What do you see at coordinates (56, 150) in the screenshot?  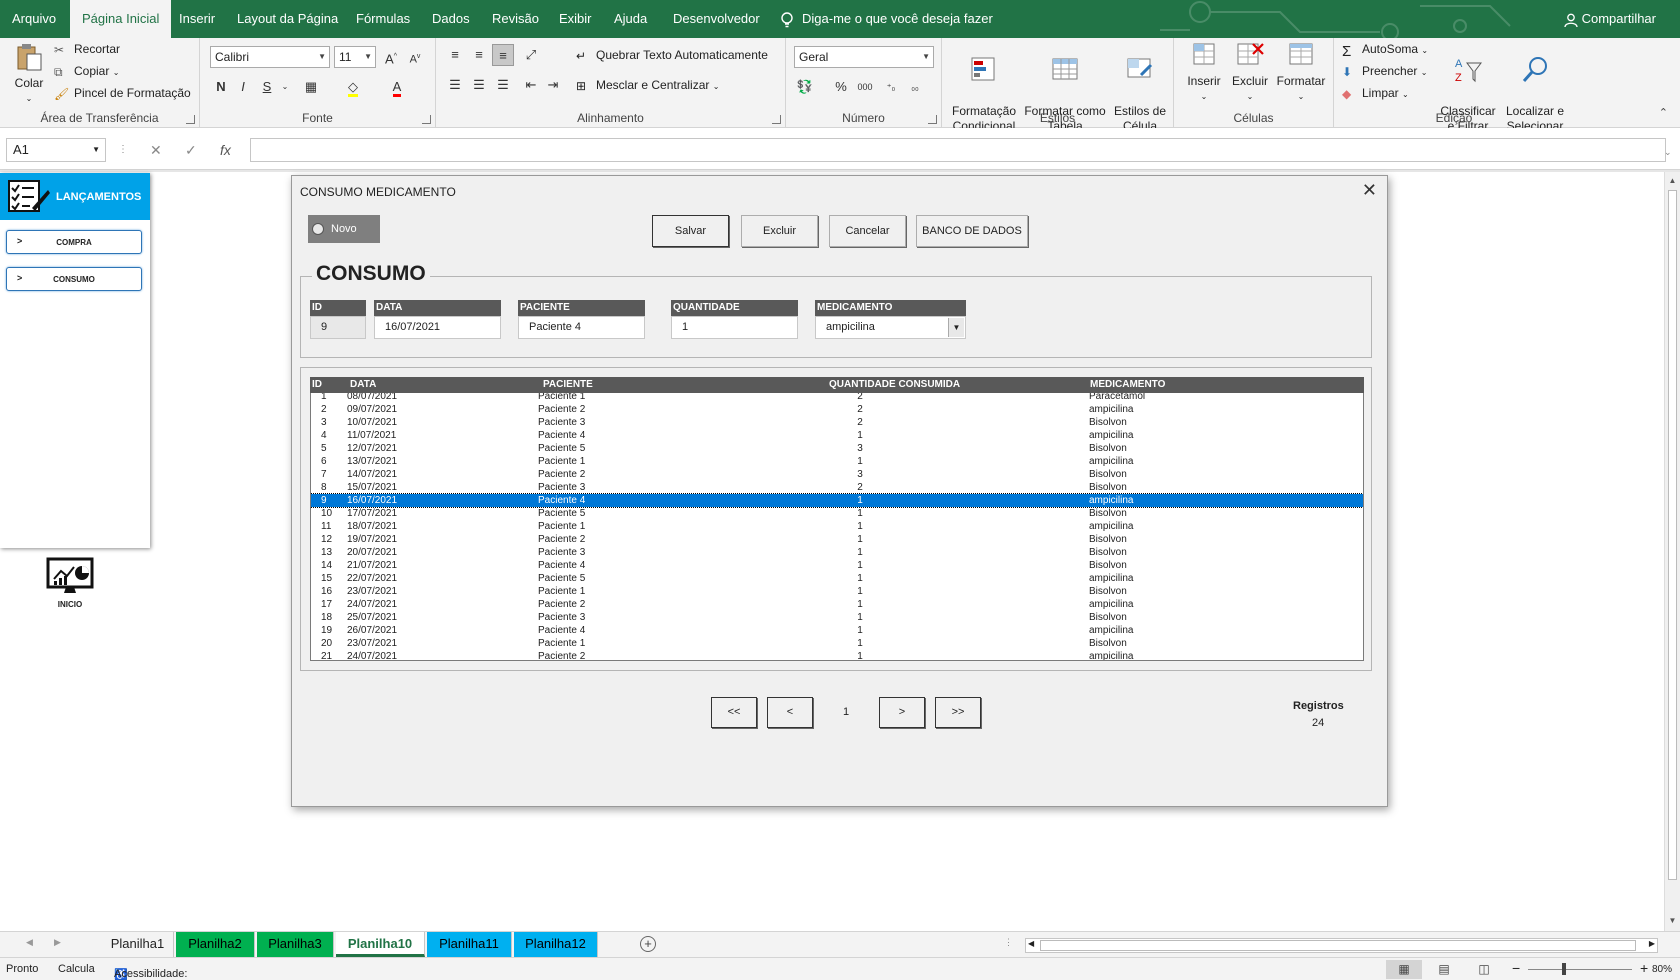 I see `name-box: A1 ▼` at bounding box center [56, 150].